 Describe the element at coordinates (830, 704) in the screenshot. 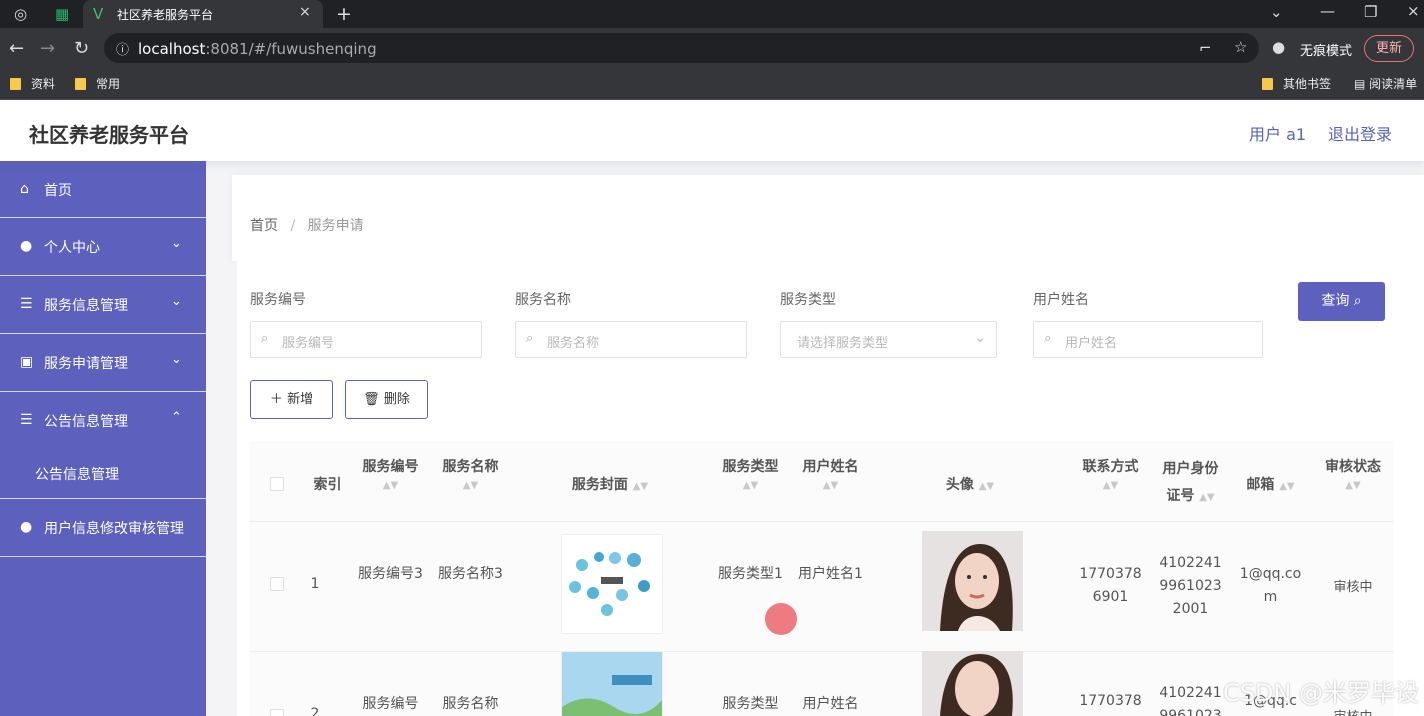

I see `user-name-cell: 用户姓名` at that location.